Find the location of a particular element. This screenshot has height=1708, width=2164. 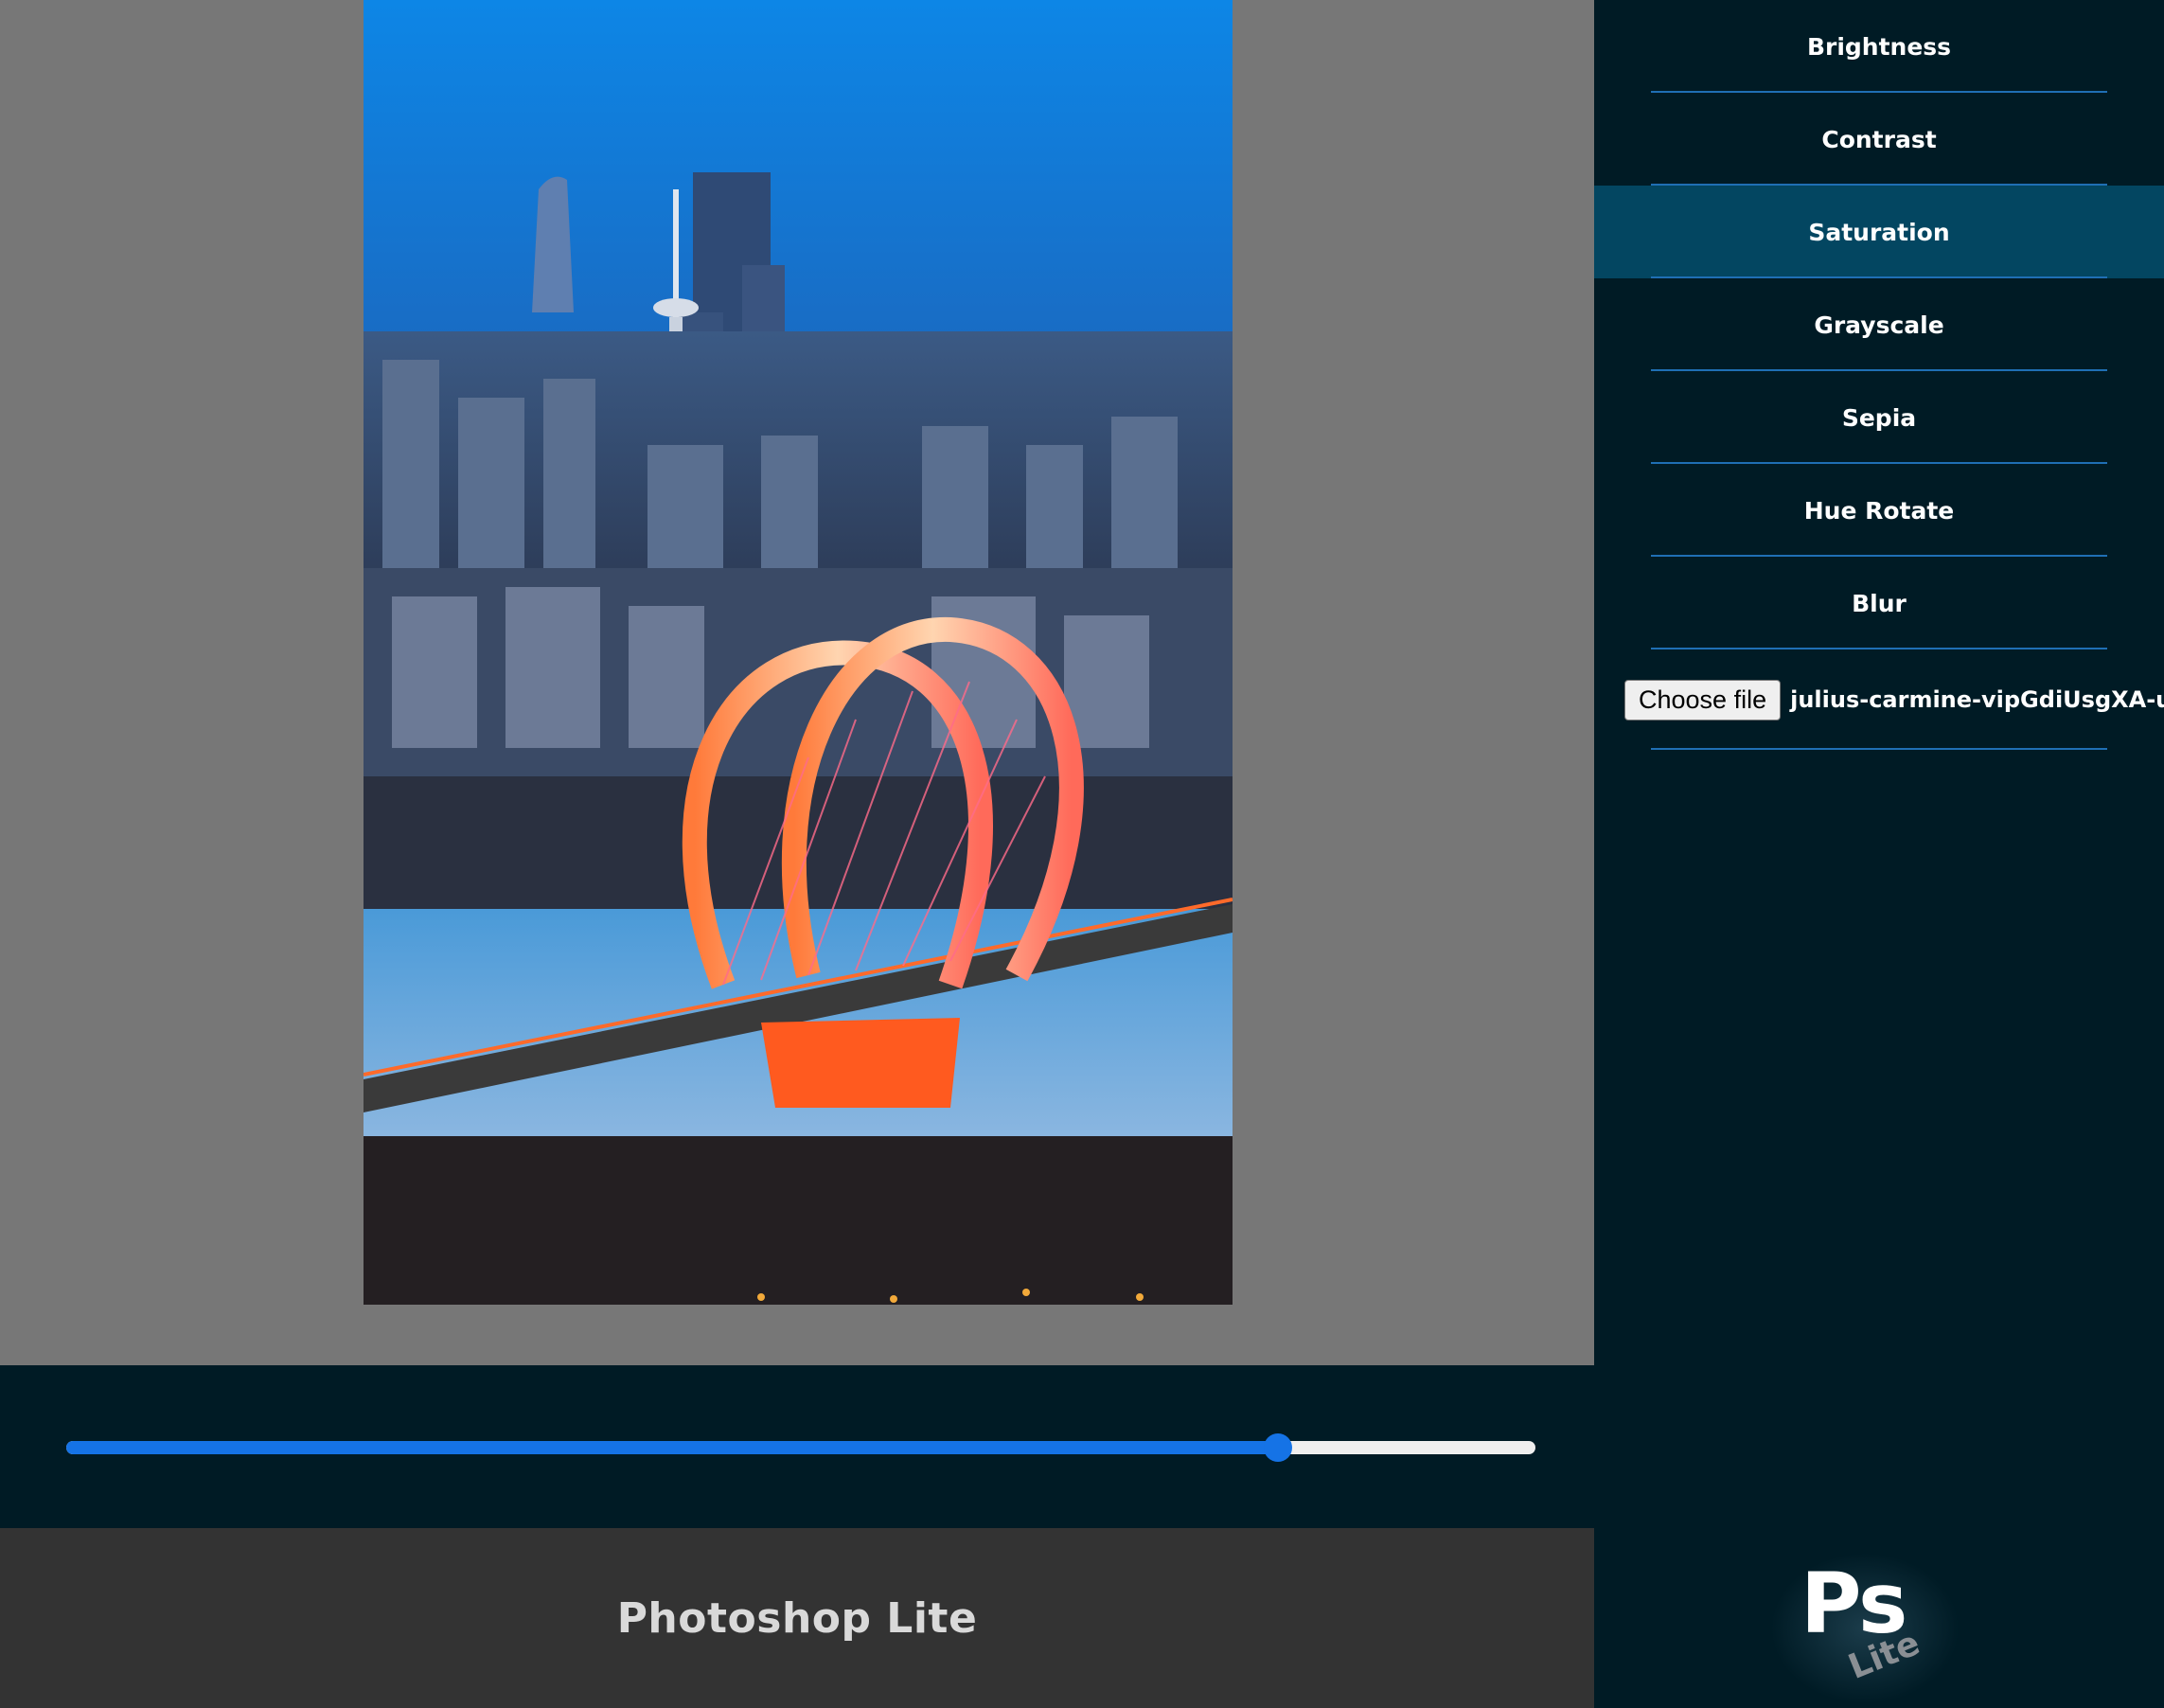

filter-value-slider is located at coordinates (800, 1447).